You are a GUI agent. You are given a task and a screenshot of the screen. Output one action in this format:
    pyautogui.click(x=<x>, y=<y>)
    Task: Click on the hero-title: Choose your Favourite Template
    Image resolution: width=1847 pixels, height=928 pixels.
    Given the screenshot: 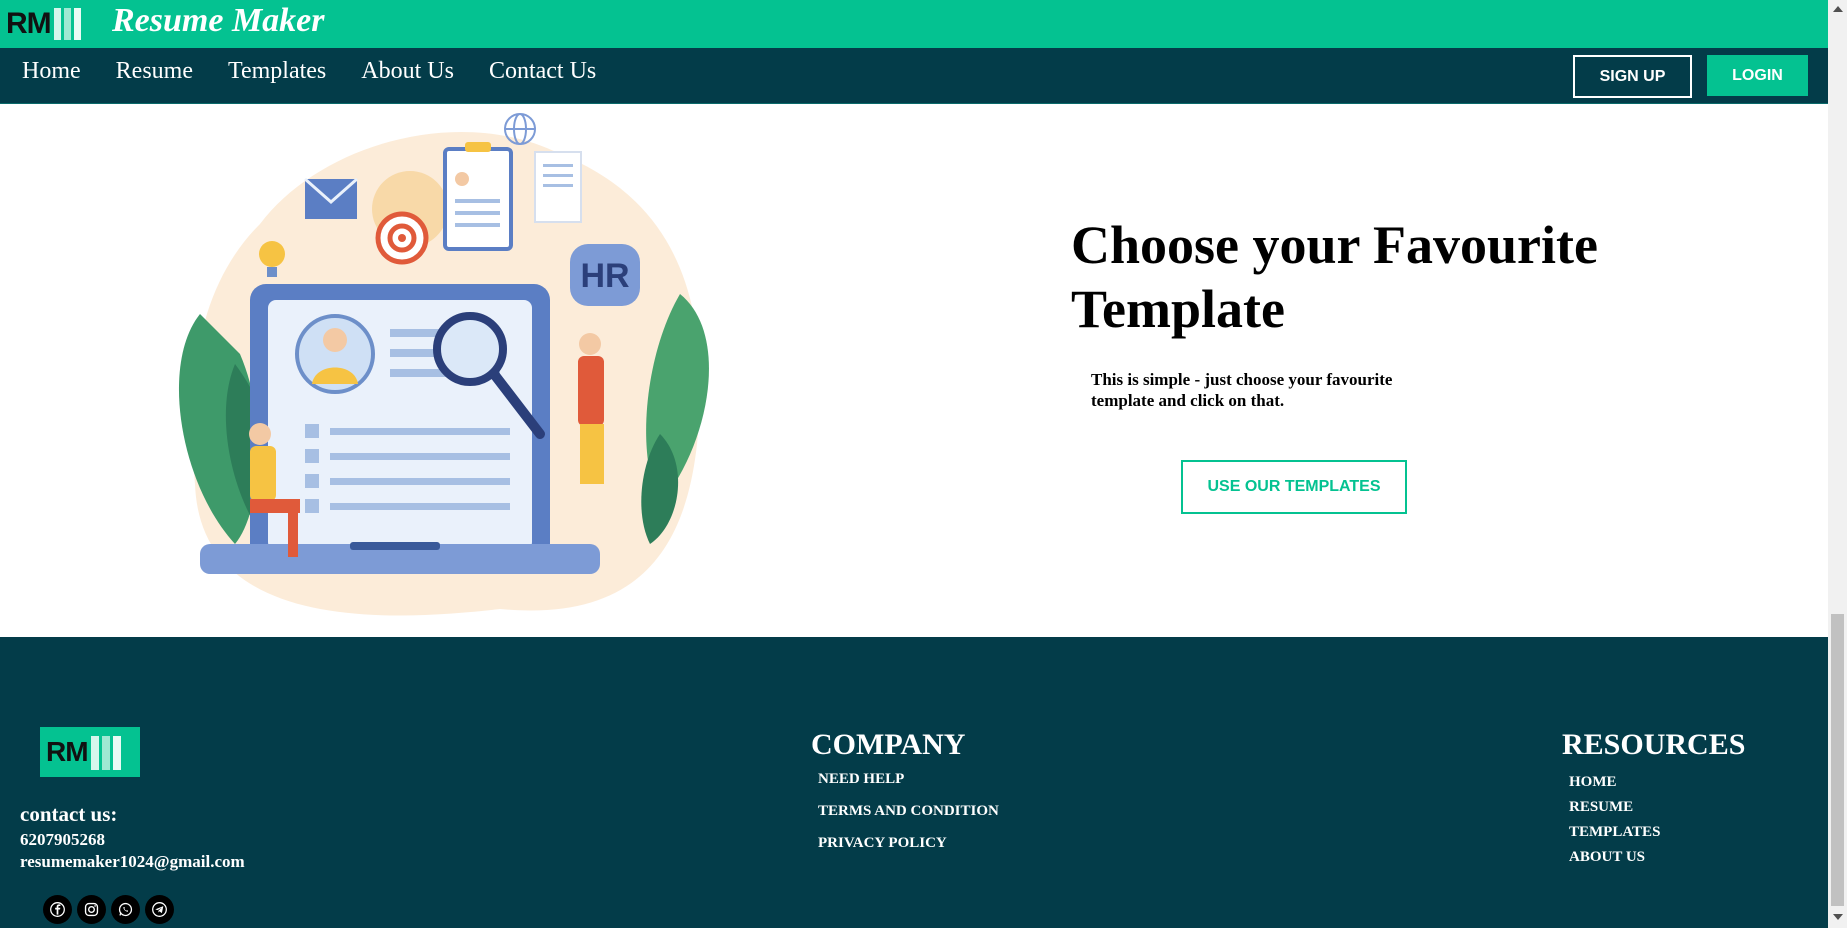 What is the action you would take?
    pyautogui.click(x=1334, y=277)
    